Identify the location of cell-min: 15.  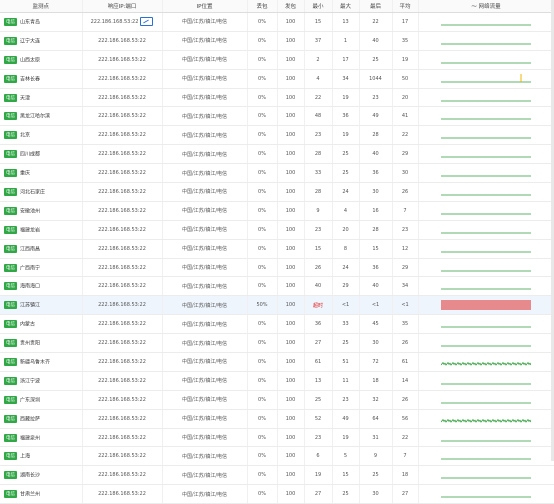
(318, 22).